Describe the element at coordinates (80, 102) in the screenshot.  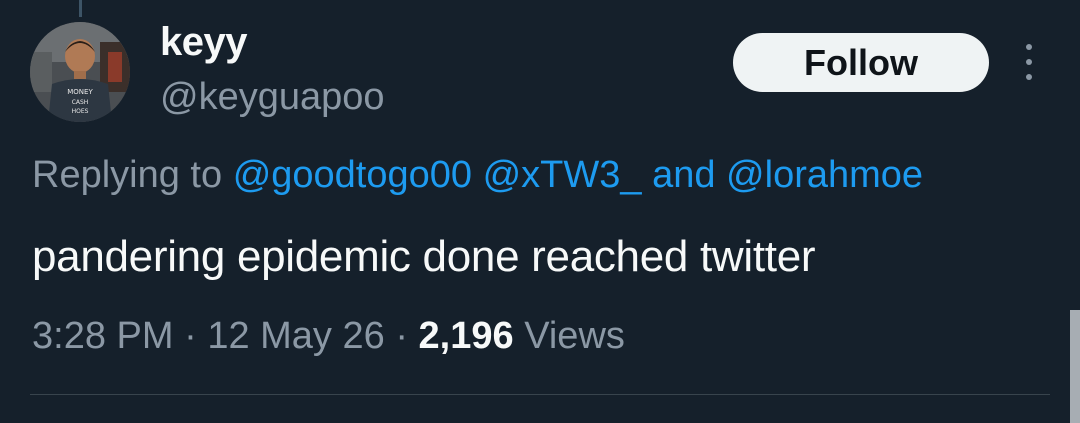
I see `avatar-shirt-text-2: CASH` at that location.